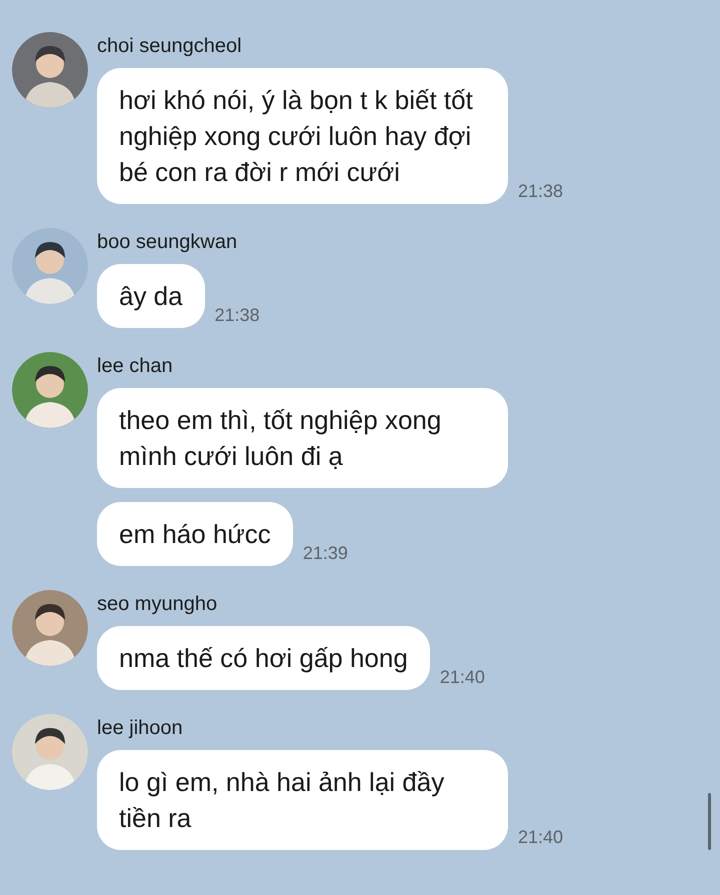 Image resolution: width=720 pixels, height=895 pixels. Describe the element at coordinates (151, 296) in the screenshot. I see `message-bubble: ây da` at that location.